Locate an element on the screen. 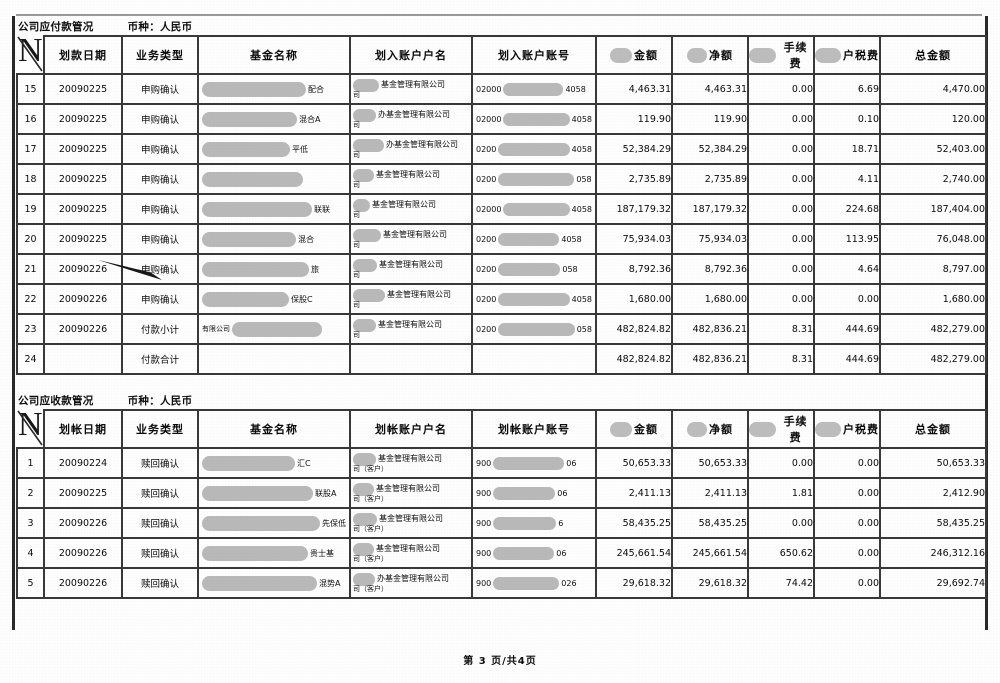 Image resolution: width=1000 pixels, height=683 pixels. cell-fund-name: 混合 is located at coordinates (274, 239).